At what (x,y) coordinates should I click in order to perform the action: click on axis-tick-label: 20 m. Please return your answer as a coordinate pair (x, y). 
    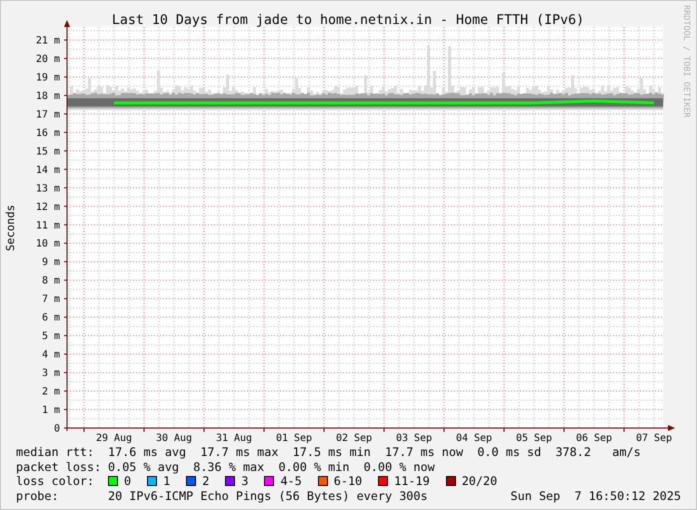
    Looking at the image, I should click on (48, 59).